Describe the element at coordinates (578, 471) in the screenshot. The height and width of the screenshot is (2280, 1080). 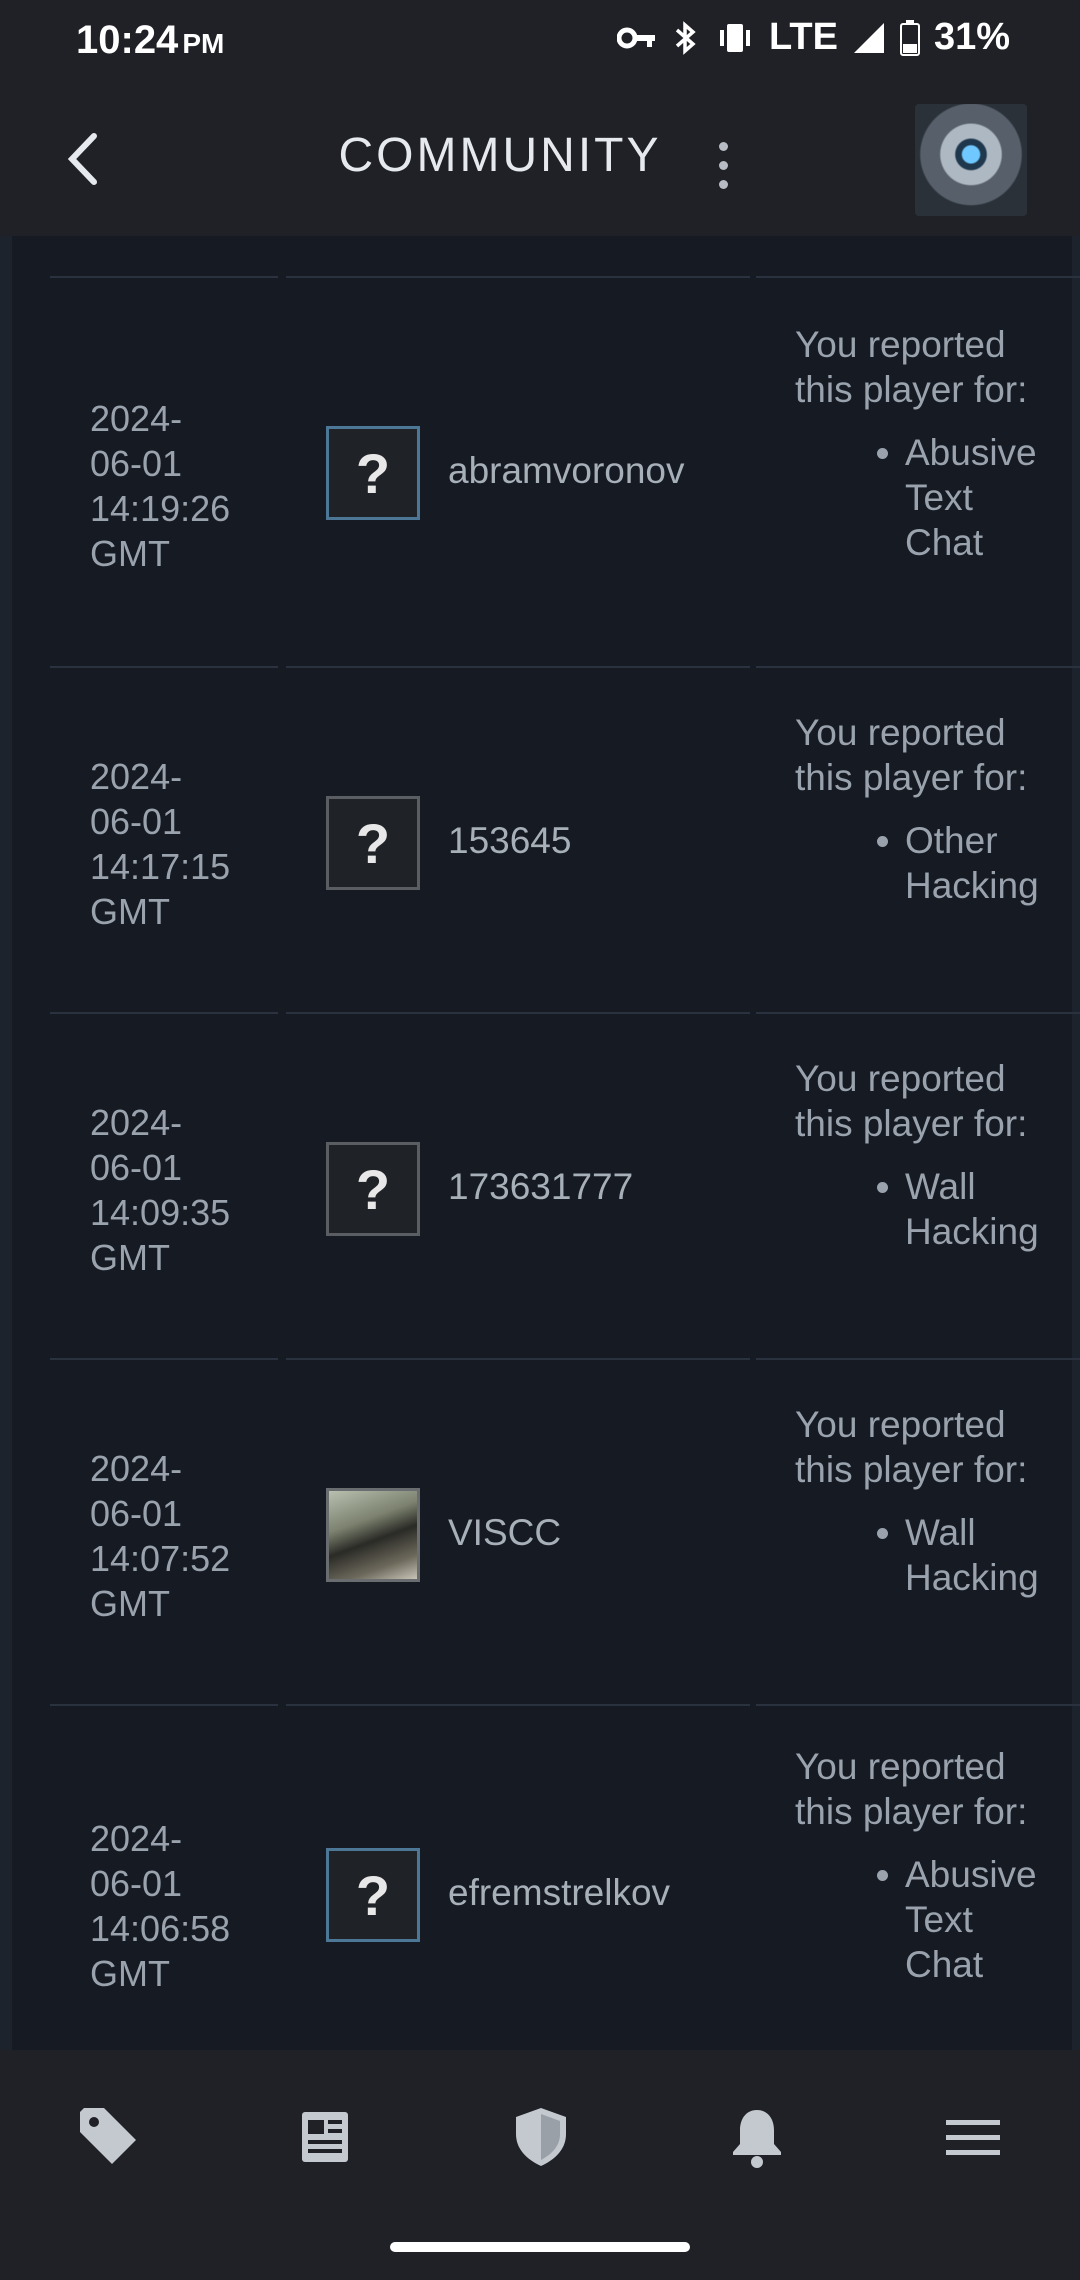
I see `player-name: abramvoronov` at that location.